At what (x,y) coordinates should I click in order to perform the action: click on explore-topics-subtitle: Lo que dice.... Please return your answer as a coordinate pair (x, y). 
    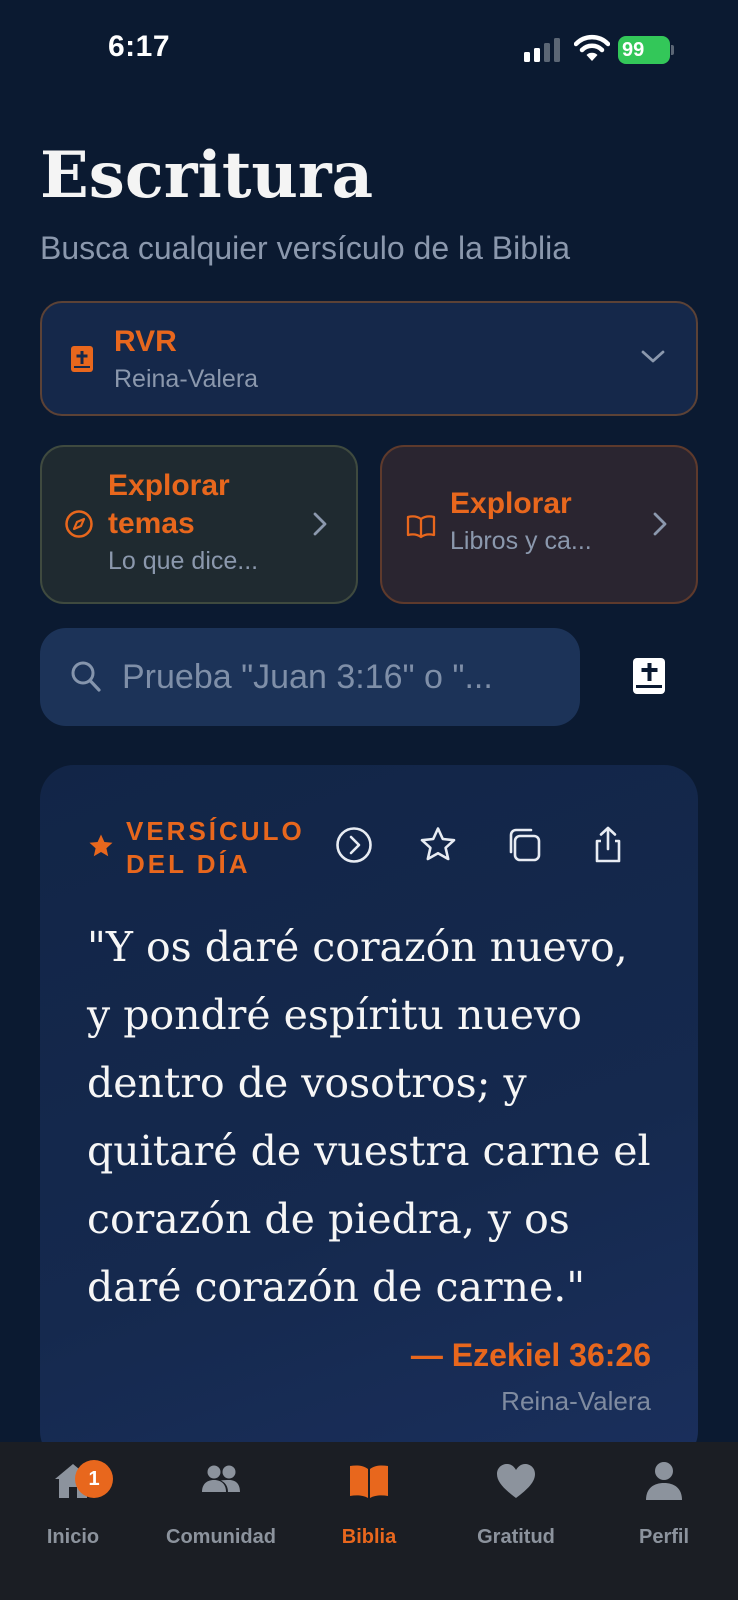
    Looking at the image, I should click on (183, 561).